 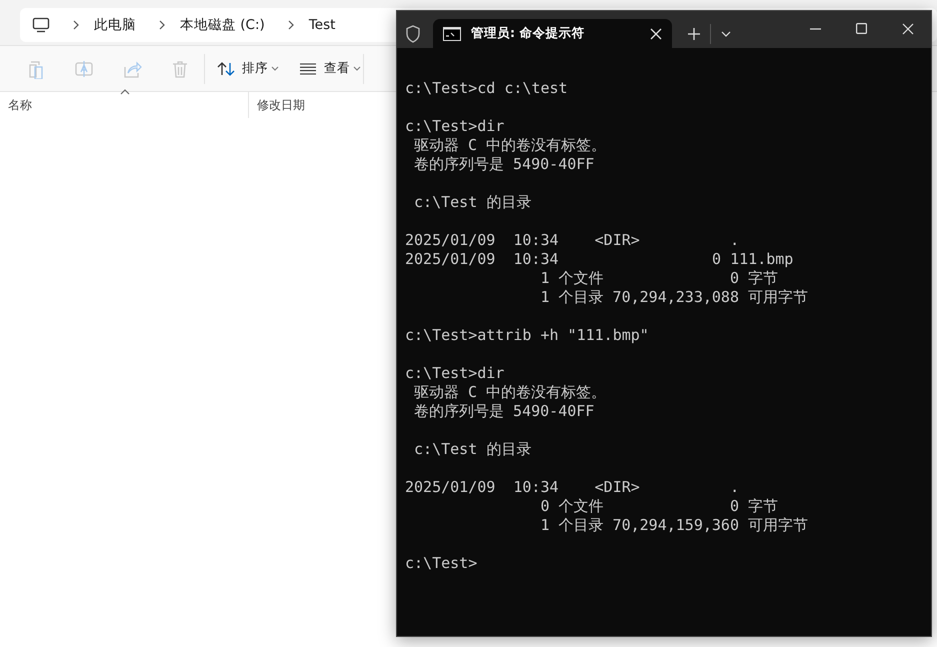 What do you see at coordinates (452, 33) in the screenshot?
I see `command-prompt-icon` at bounding box center [452, 33].